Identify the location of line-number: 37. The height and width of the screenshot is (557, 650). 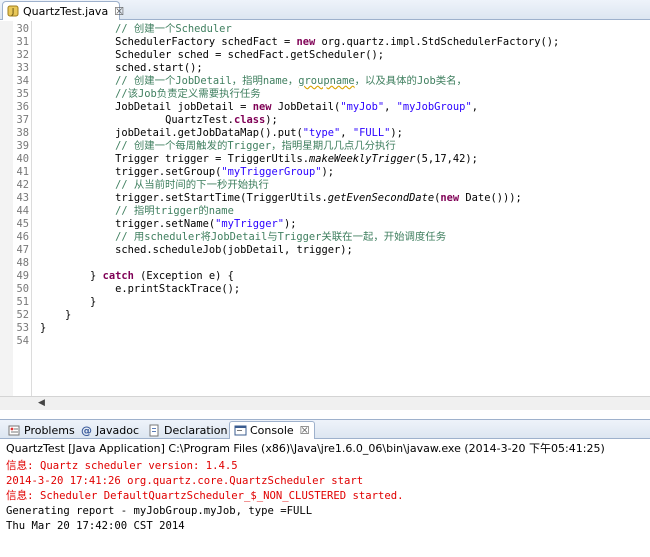
(22, 120).